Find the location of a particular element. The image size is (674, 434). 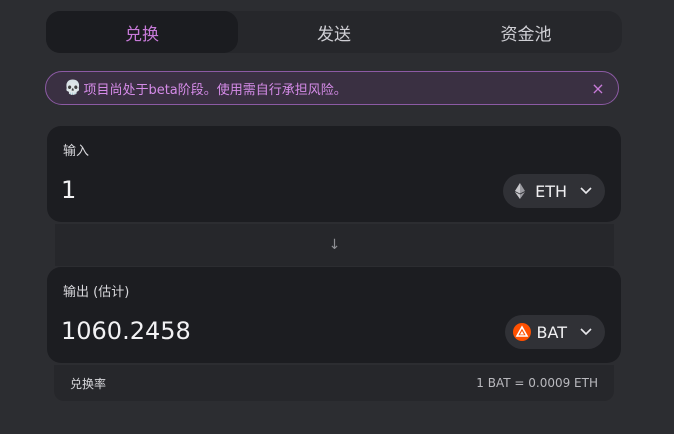

arrow-down-icon: ↓ is located at coordinates (335, 245).